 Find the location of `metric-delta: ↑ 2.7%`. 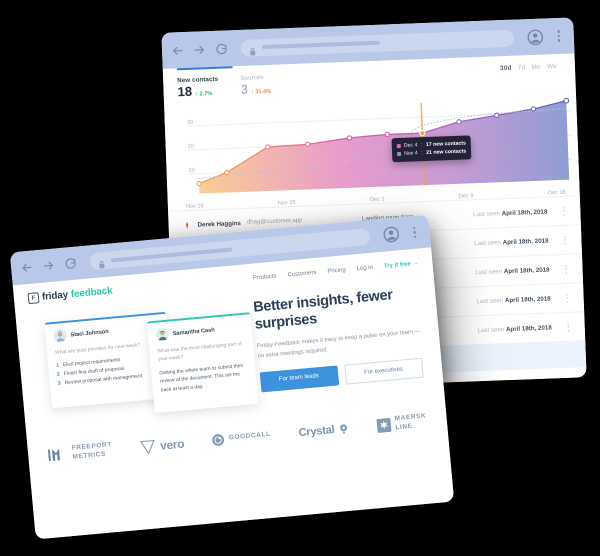

metric-delta: ↑ 2.7% is located at coordinates (204, 94).